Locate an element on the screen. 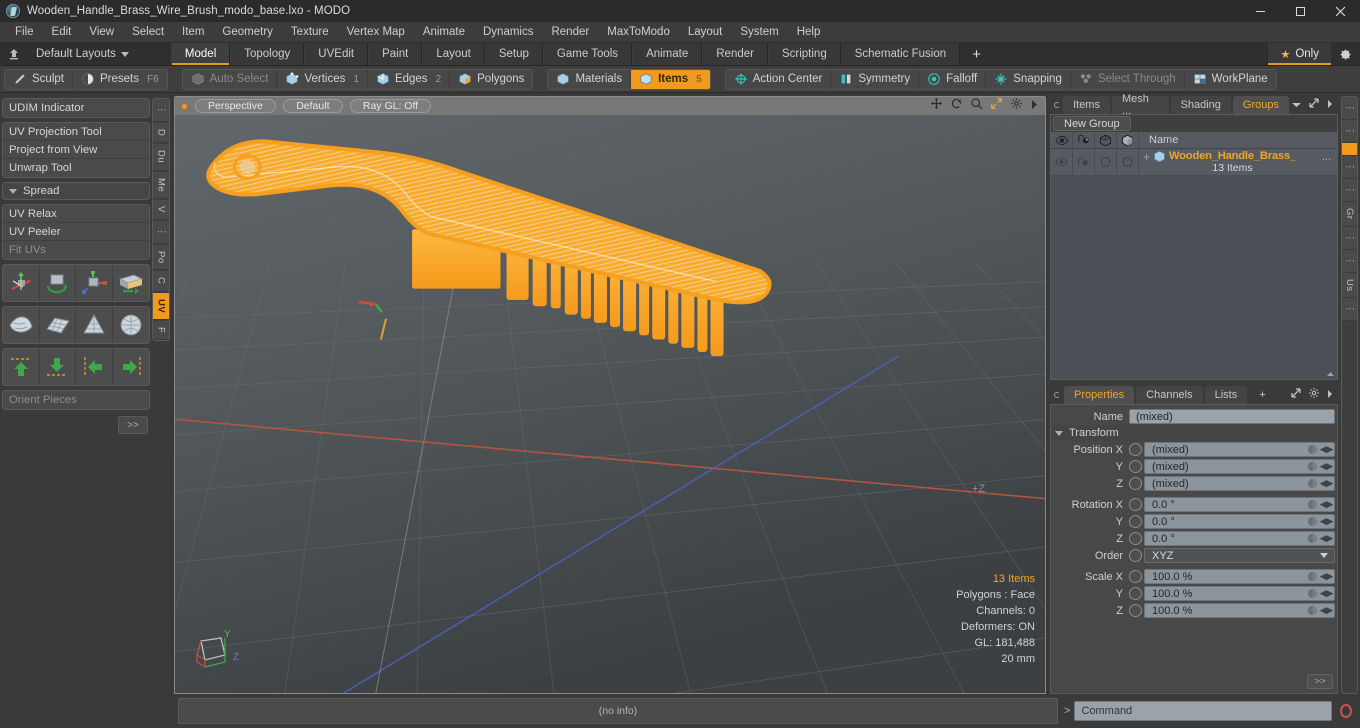 This screenshot has width=1360, height=728. tool-fit-uvs: Fit UVs is located at coordinates (76, 250).